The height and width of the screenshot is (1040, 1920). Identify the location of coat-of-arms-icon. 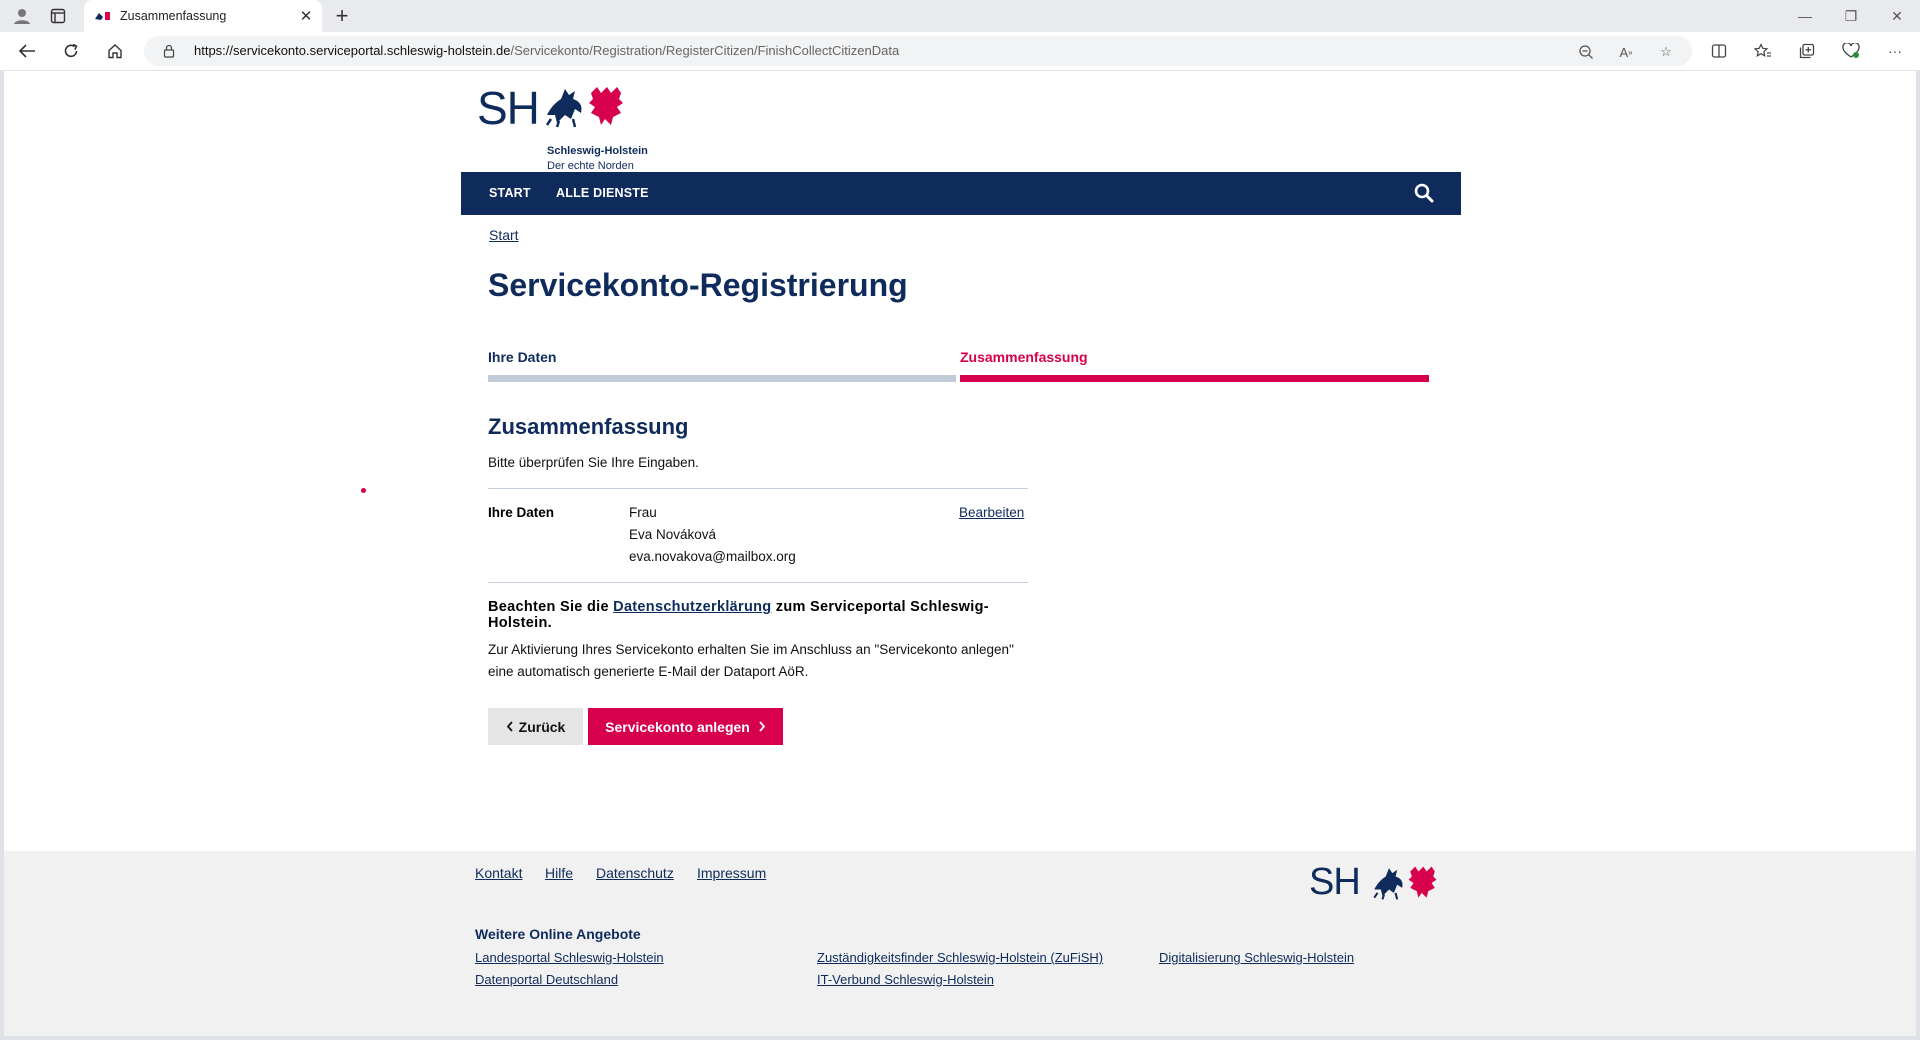
(584, 107).